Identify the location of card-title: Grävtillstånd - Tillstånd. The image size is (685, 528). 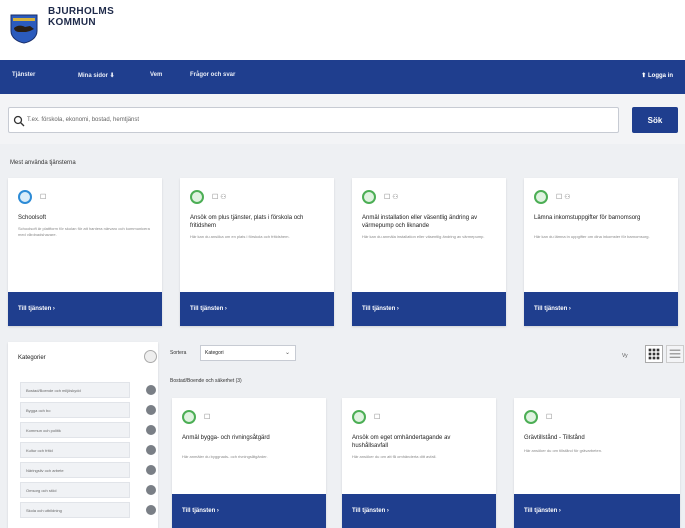
(597, 438).